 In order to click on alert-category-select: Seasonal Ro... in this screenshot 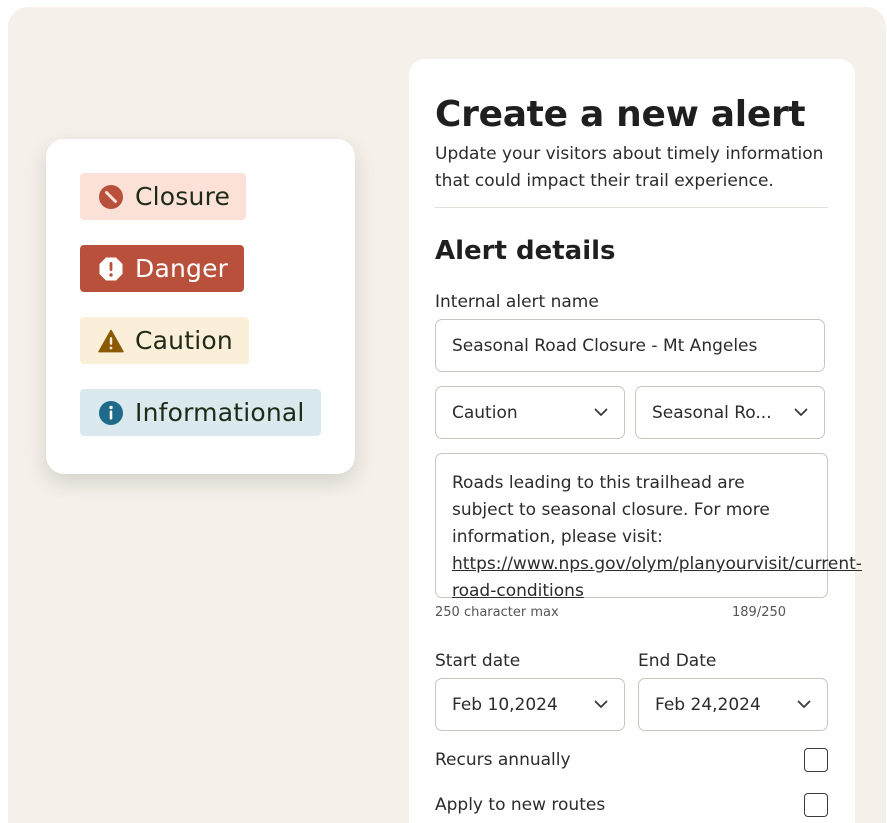, I will do `click(730, 412)`.